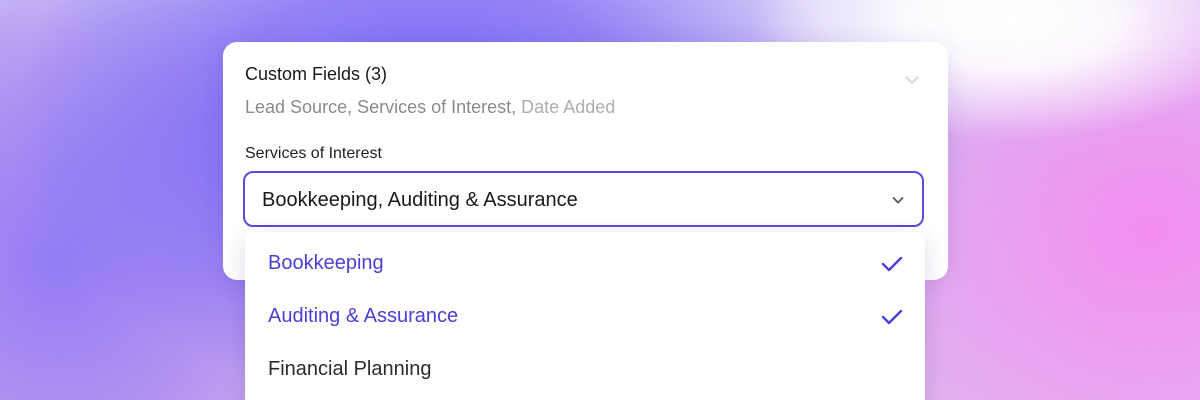  Describe the element at coordinates (350, 369) in the screenshot. I see `option-label: Financial Planning` at that location.